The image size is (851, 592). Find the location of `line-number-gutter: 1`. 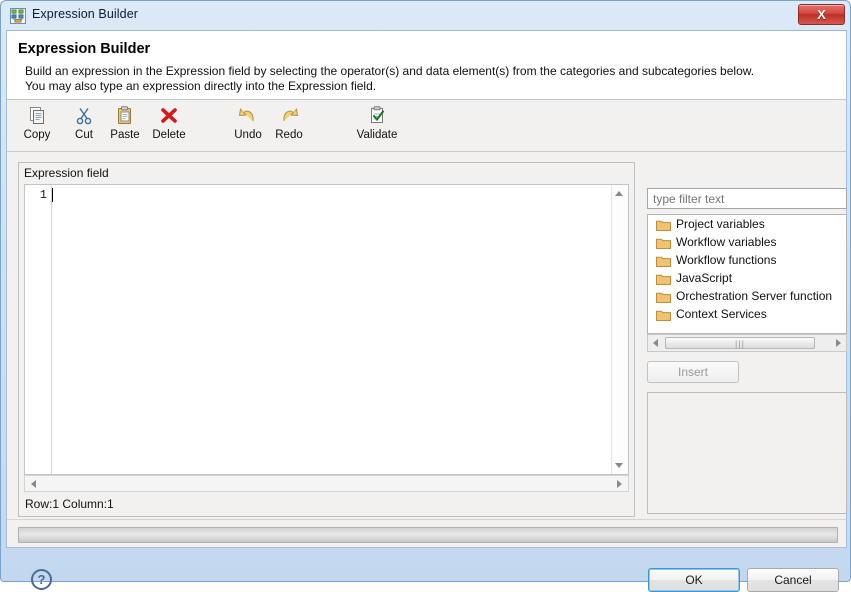

line-number-gutter: 1 is located at coordinates (38, 329).